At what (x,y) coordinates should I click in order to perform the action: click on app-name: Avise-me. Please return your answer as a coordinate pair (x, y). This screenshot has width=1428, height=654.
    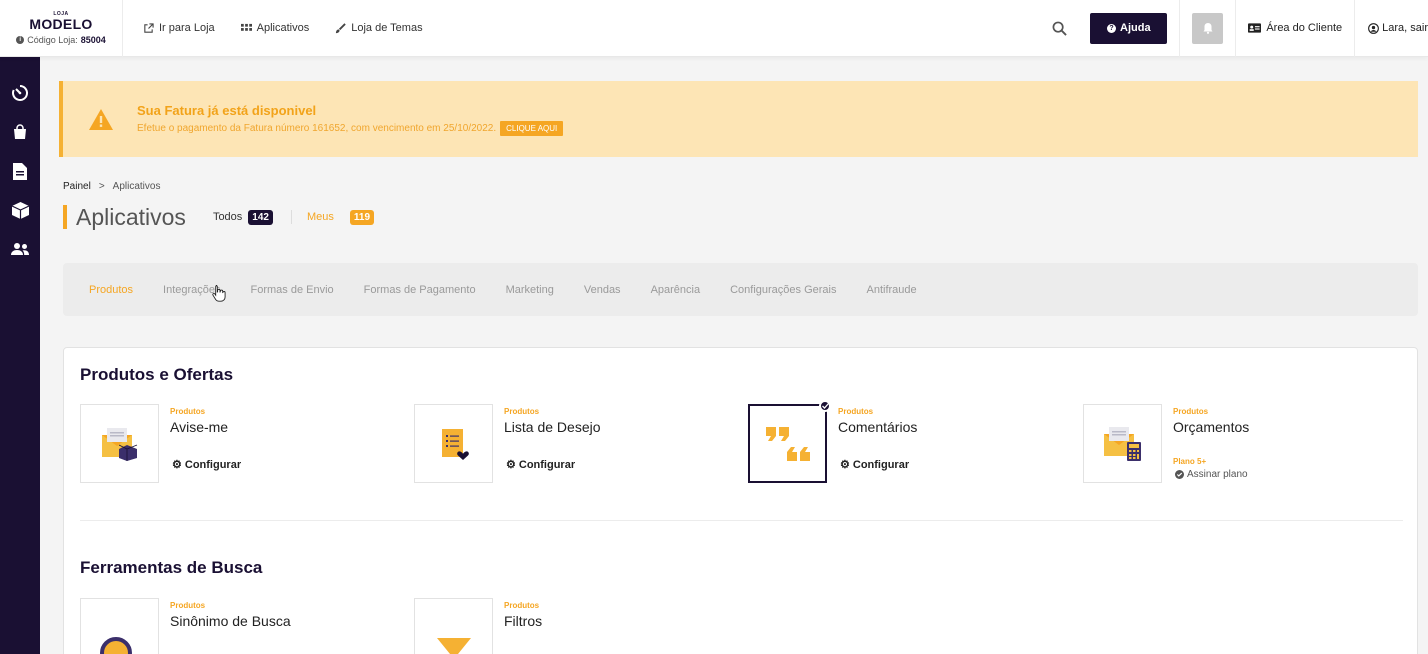
    Looking at the image, I should click on (199, 427).